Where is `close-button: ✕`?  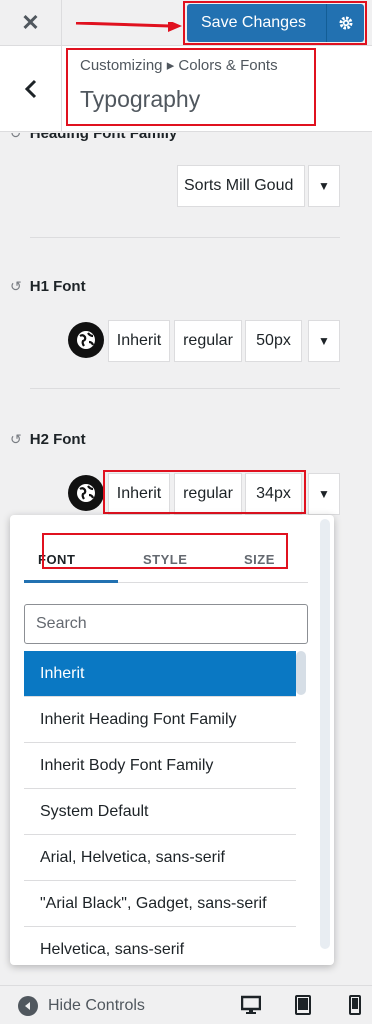
close-button: ✕ is located at coordinates (31, 23).